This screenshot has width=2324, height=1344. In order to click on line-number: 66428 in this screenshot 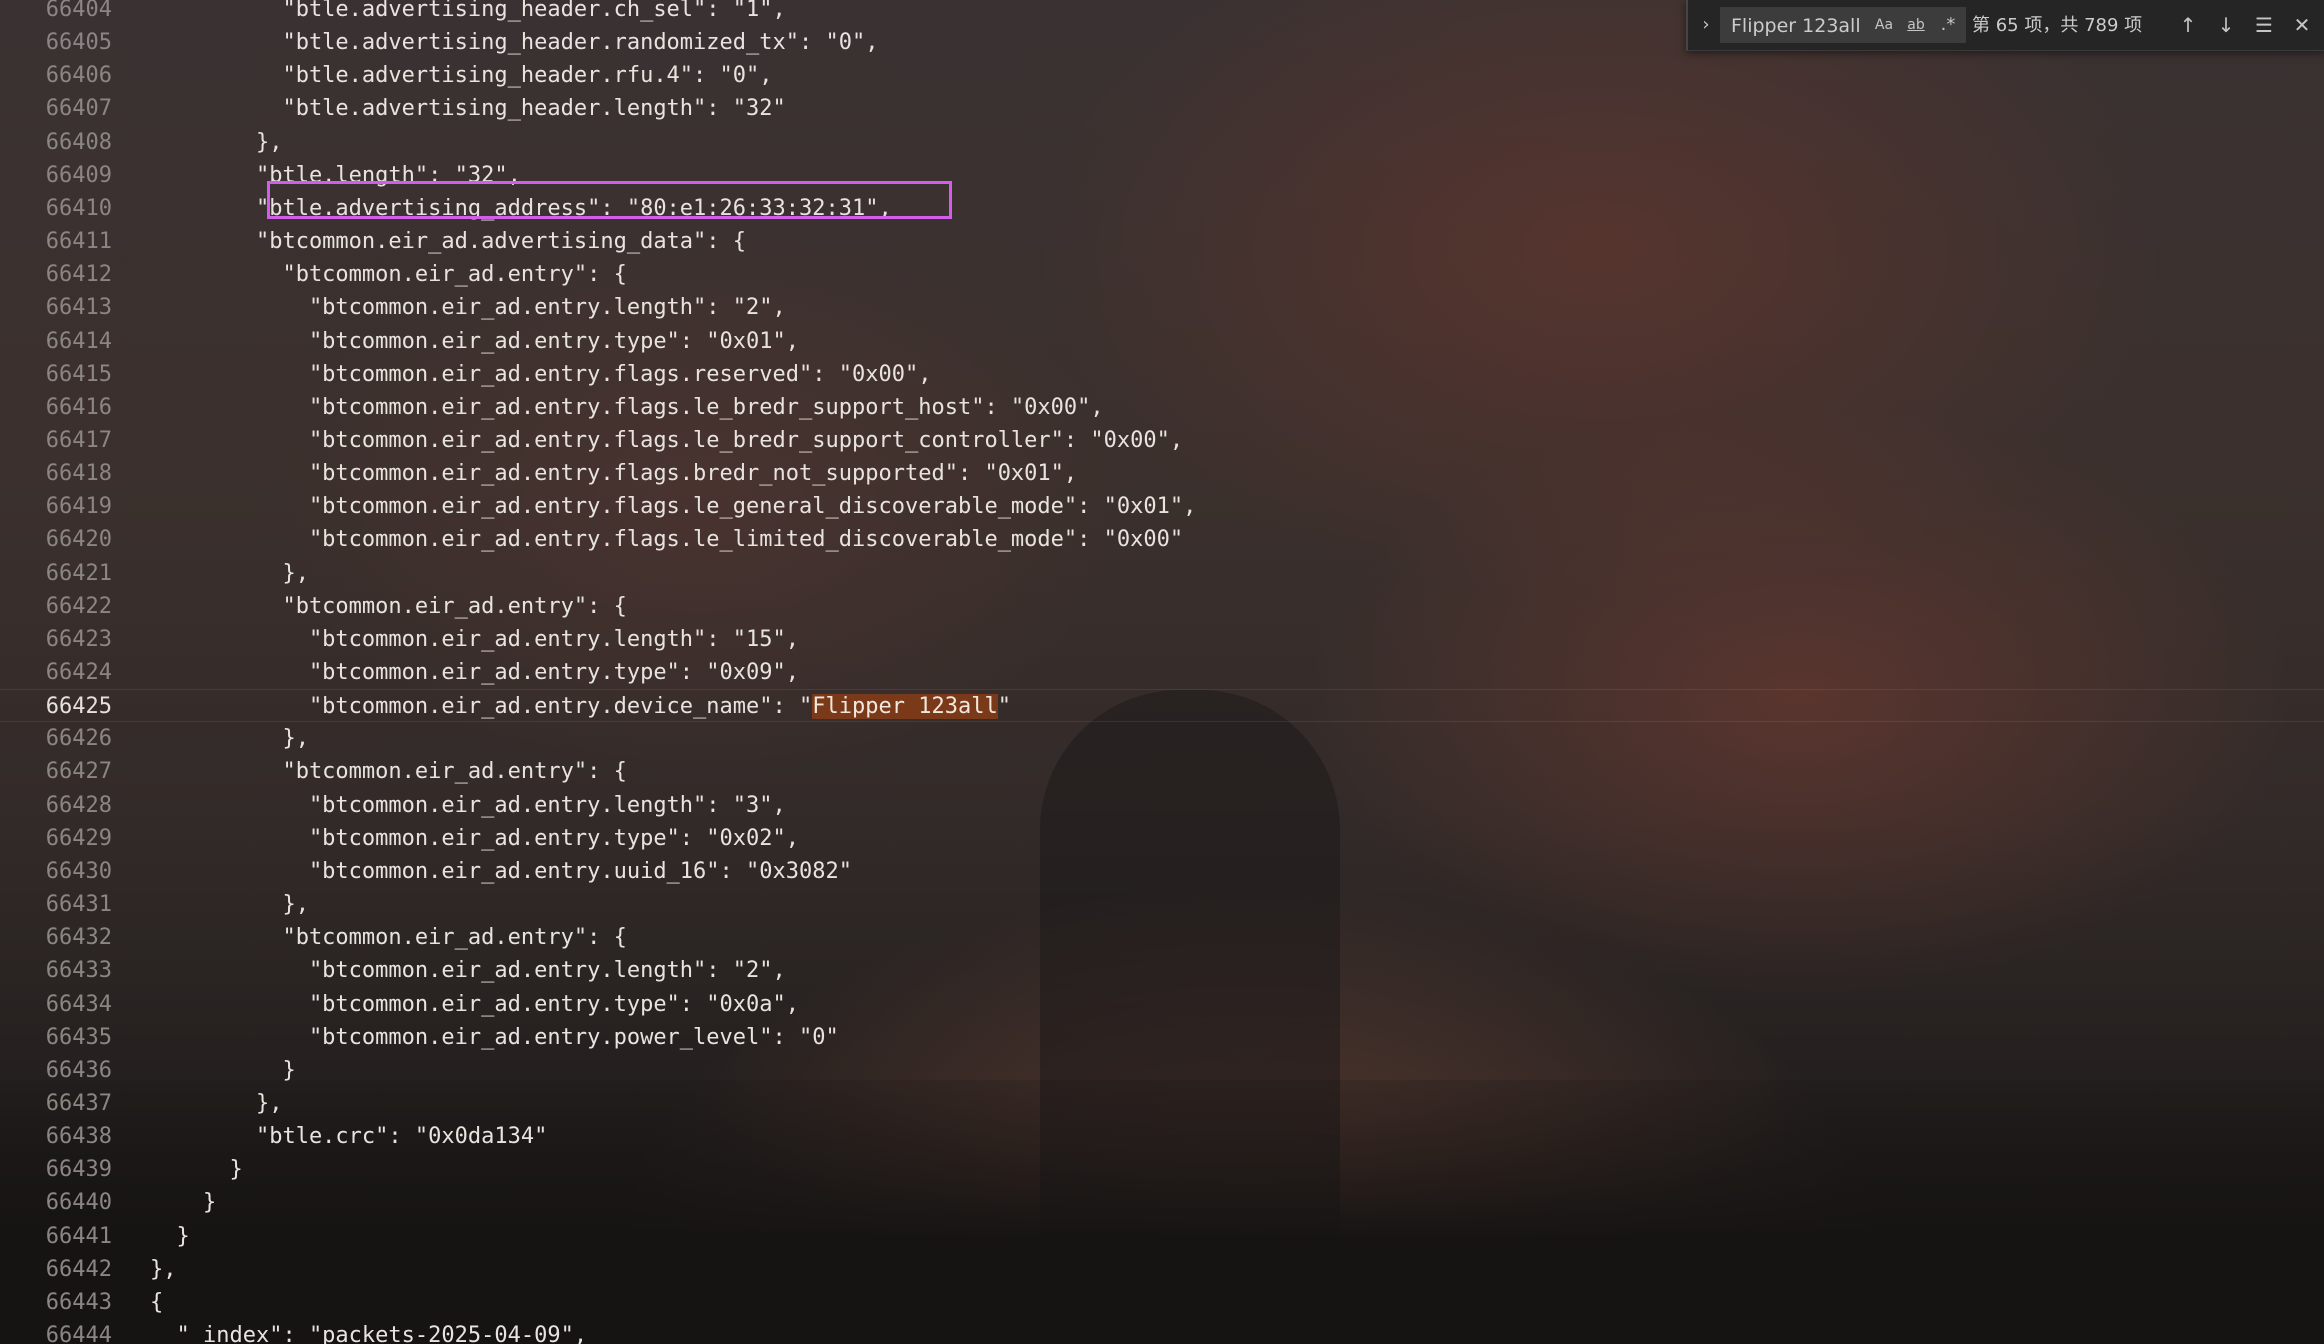, I will do `click(78, 805)`.